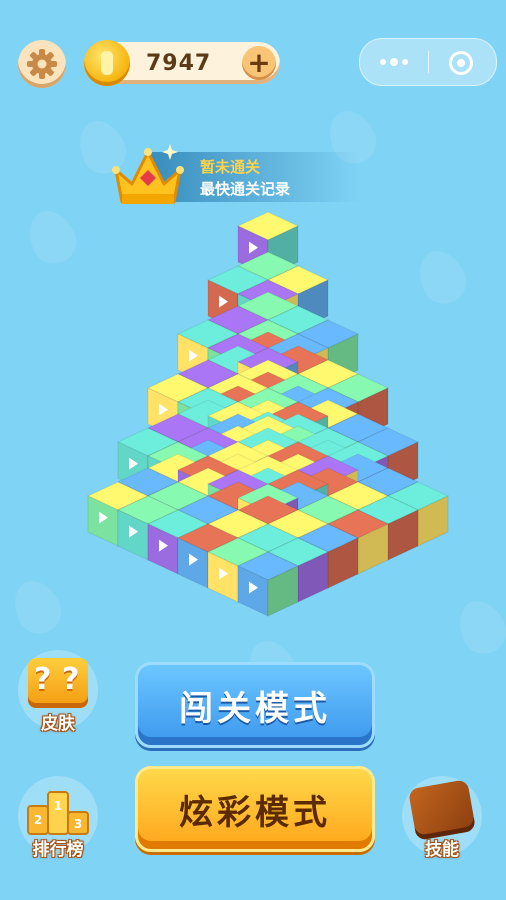  What do you see at coordinates (442, 810) in the screenshot?
I see `skill-book-icon` at bounding box center [442, 810].